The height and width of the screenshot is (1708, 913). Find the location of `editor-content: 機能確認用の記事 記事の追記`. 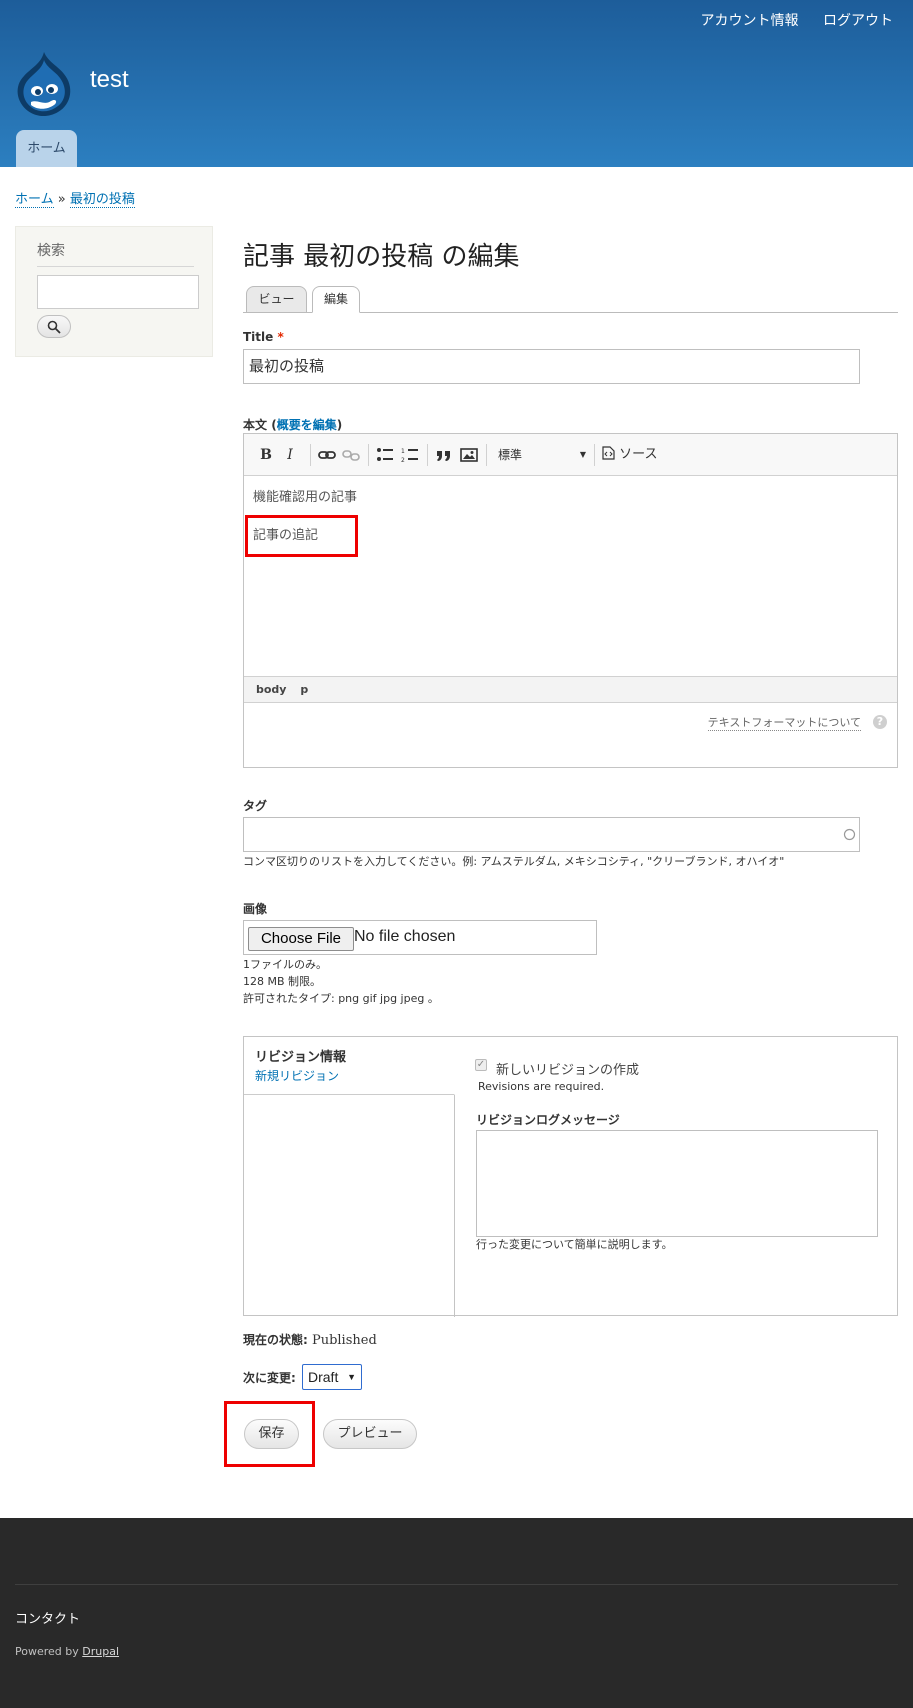

editor-content: 機能確認用の記事 記事の追記 is located at coordinates (570, 576).